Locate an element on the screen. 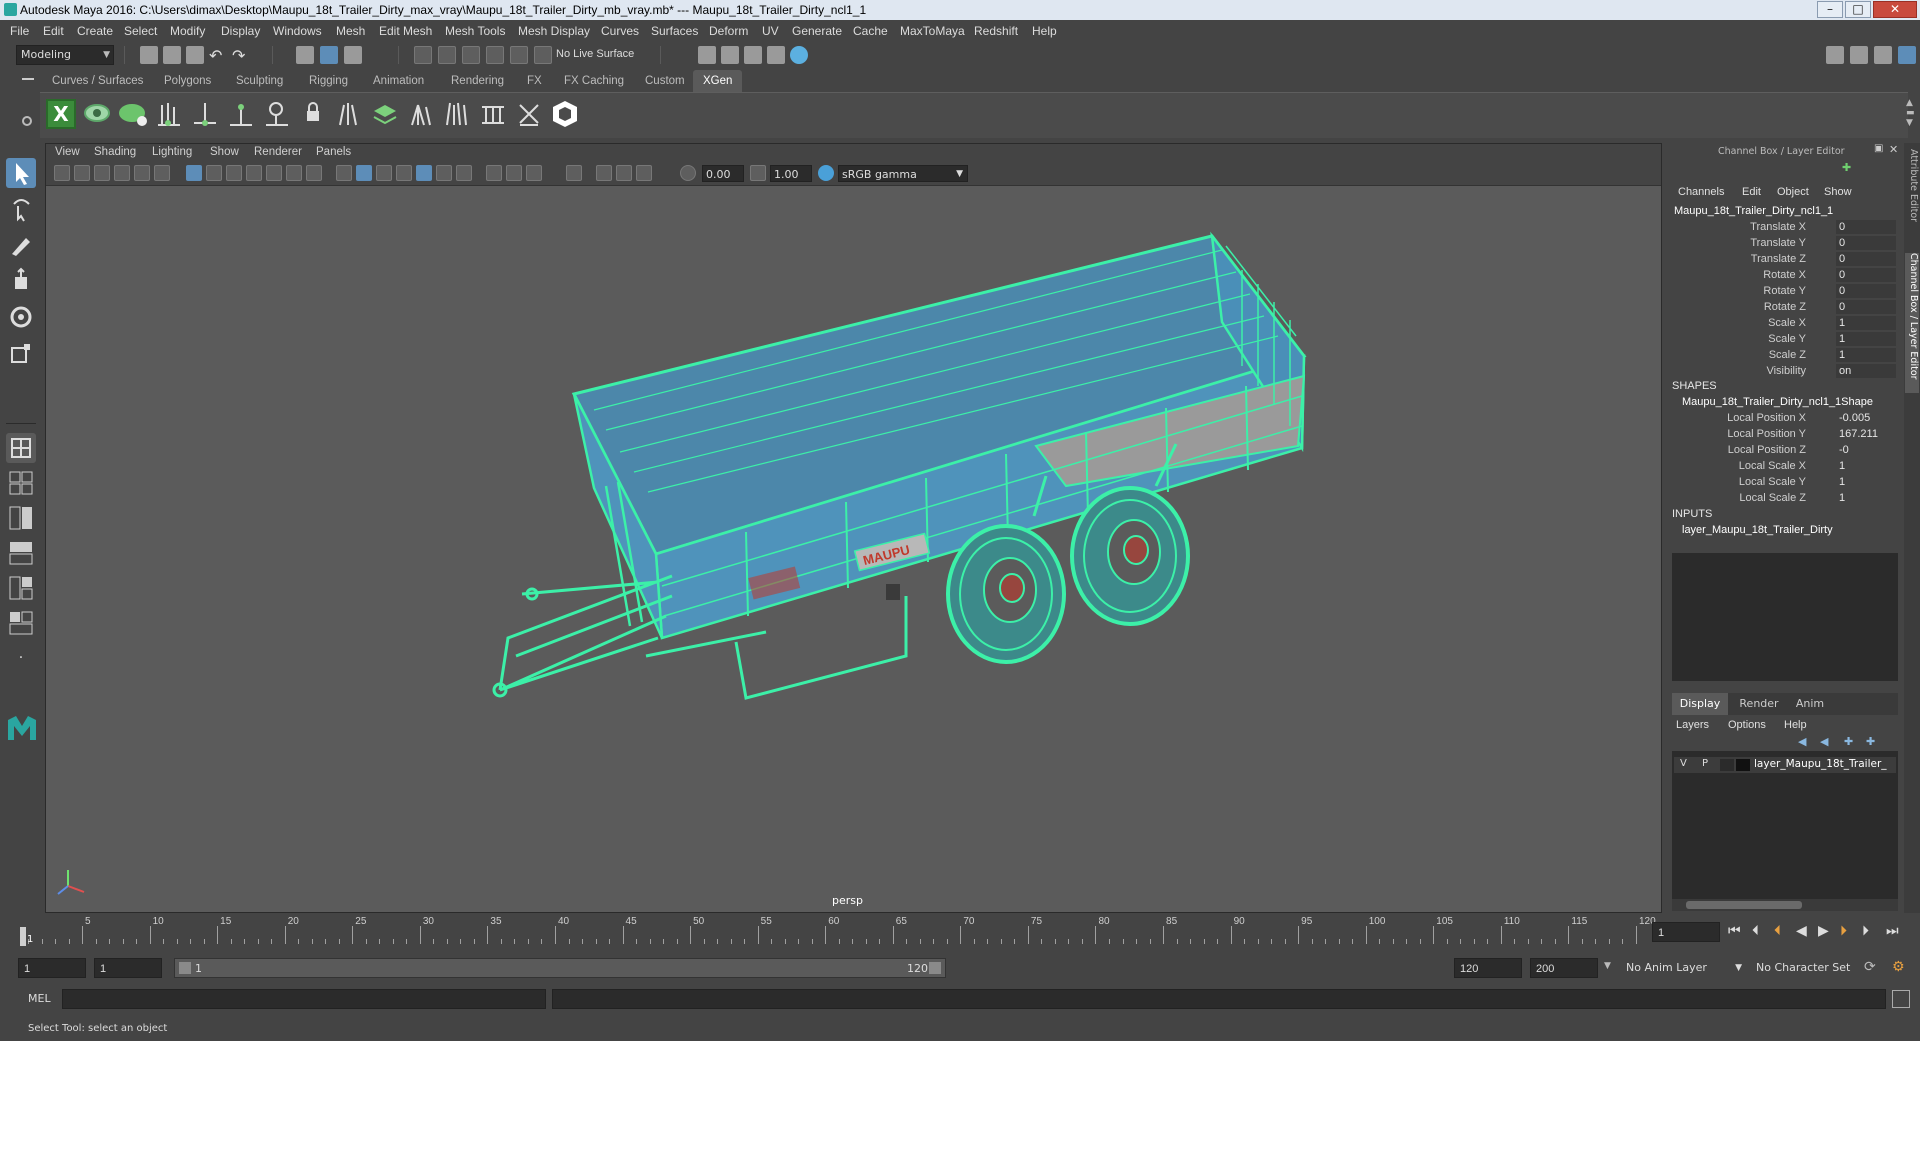  local-position-x-value: -0.005 is located at coordinates (1866, 418).